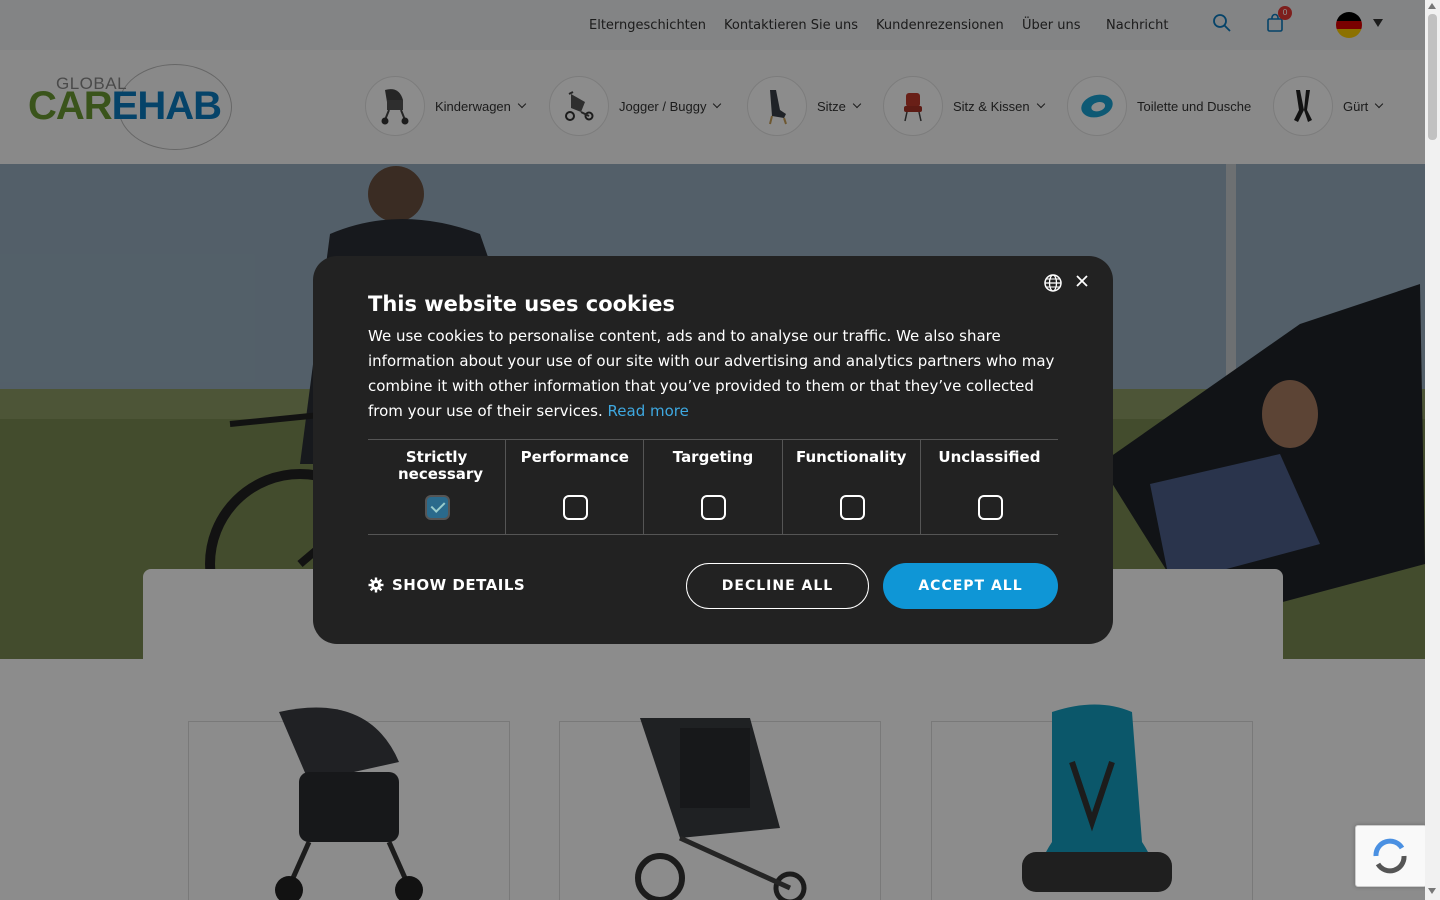 This screenshot has width=1440, height=900. I want to click on performance-checkbox, so click(576, 507).